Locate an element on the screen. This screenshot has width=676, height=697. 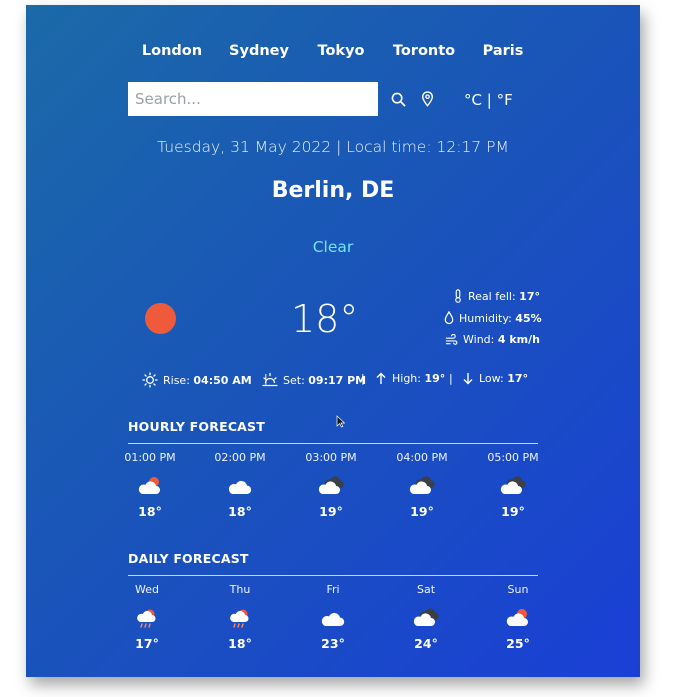
hourly-time: 02:00 PM is located at coordinates (240, 457).